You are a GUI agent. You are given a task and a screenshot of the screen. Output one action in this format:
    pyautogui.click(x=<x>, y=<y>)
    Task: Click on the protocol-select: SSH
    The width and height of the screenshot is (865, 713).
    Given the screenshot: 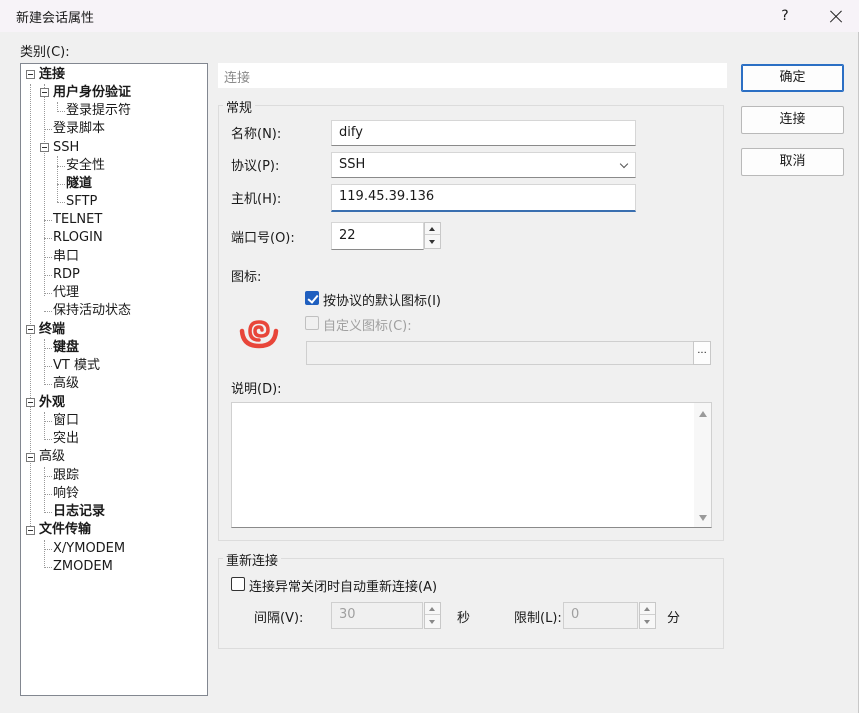 What is the action you would take?
    pyautogui.click(x=483, y=165)
    